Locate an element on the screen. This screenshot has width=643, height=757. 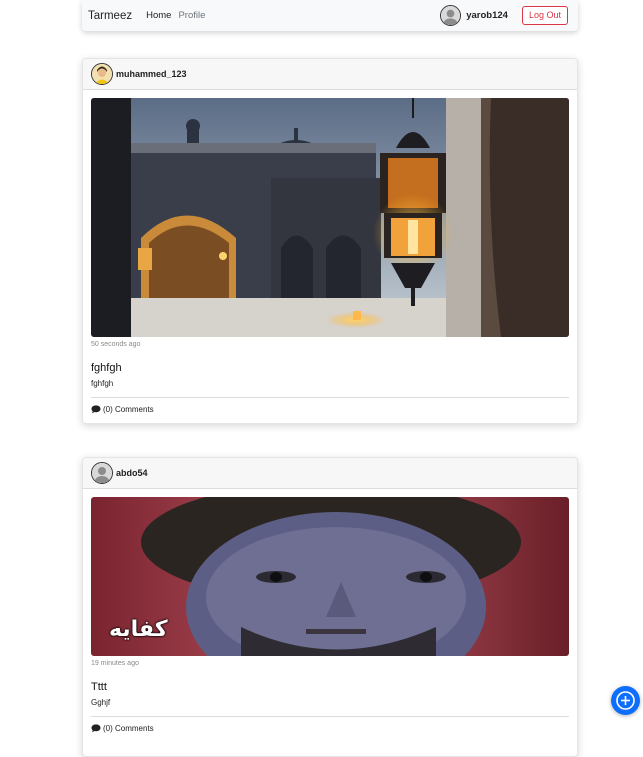
nav-user: yarob124 is located at coordinates (474, 15).